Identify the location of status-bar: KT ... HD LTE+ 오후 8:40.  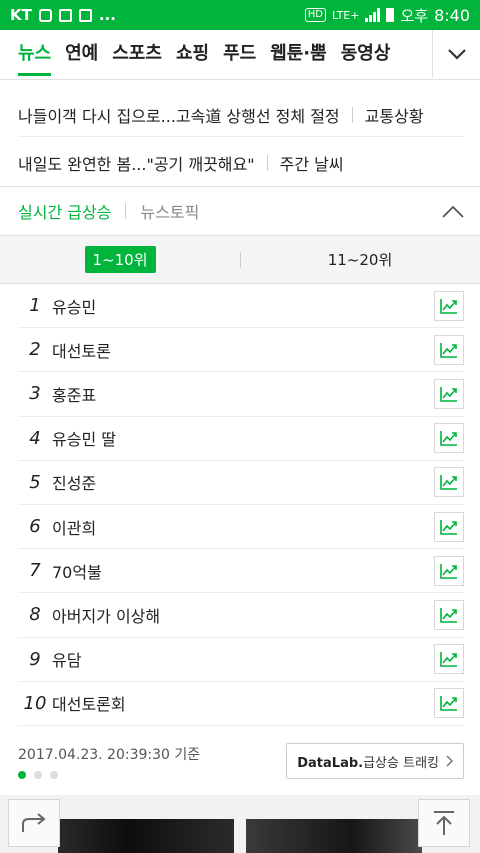
(240, 15).